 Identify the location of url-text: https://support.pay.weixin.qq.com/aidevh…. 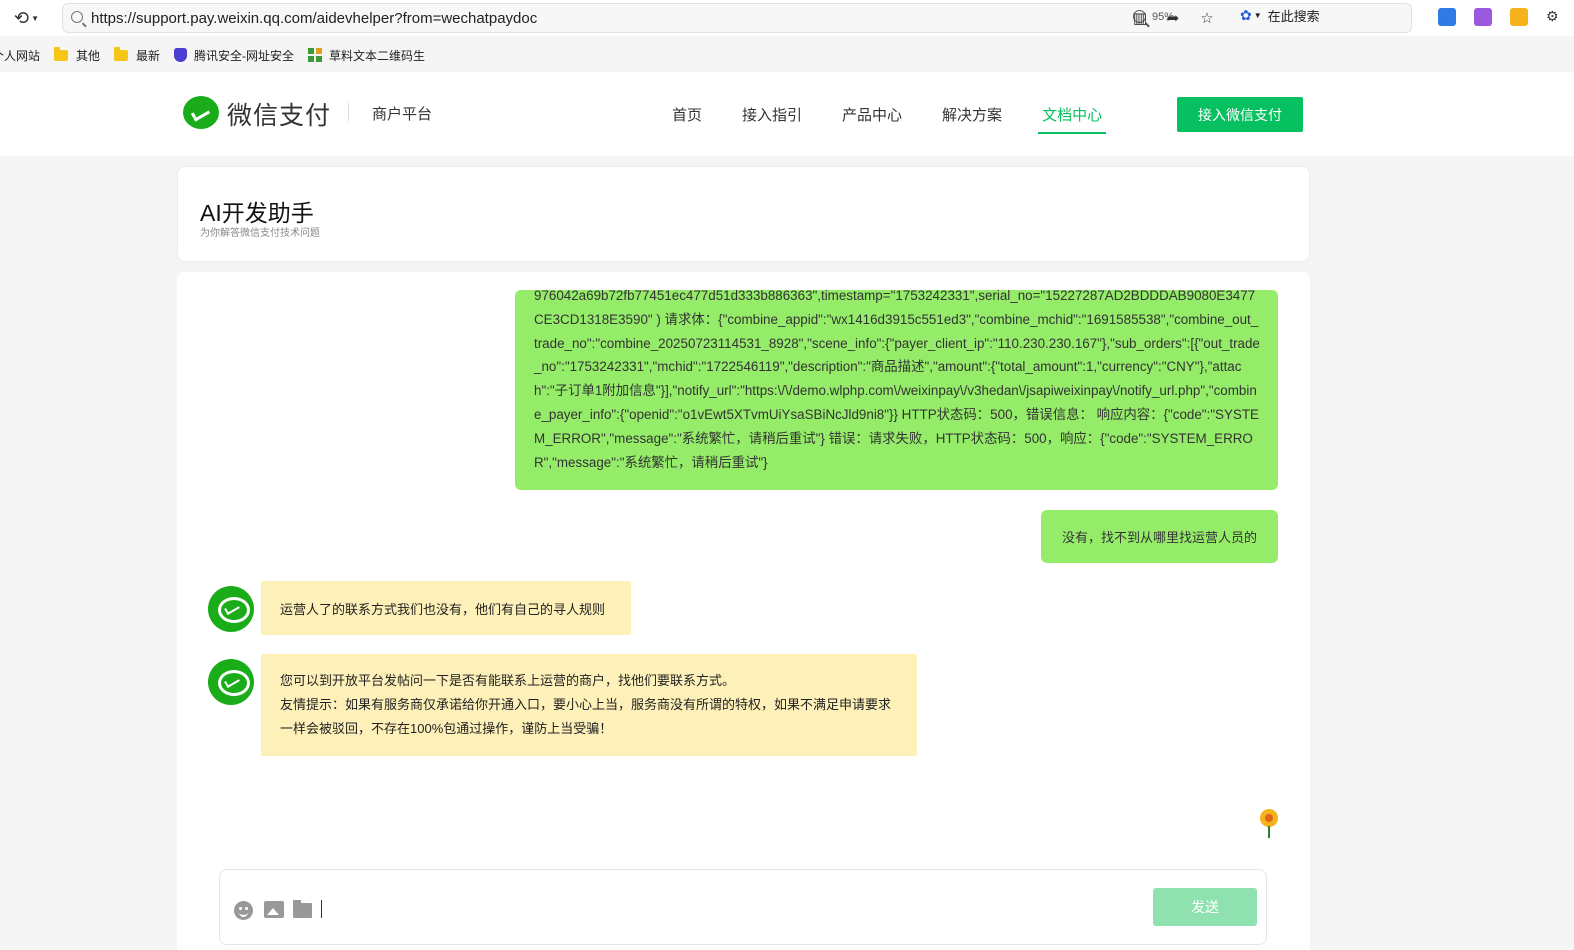
(314, 18).